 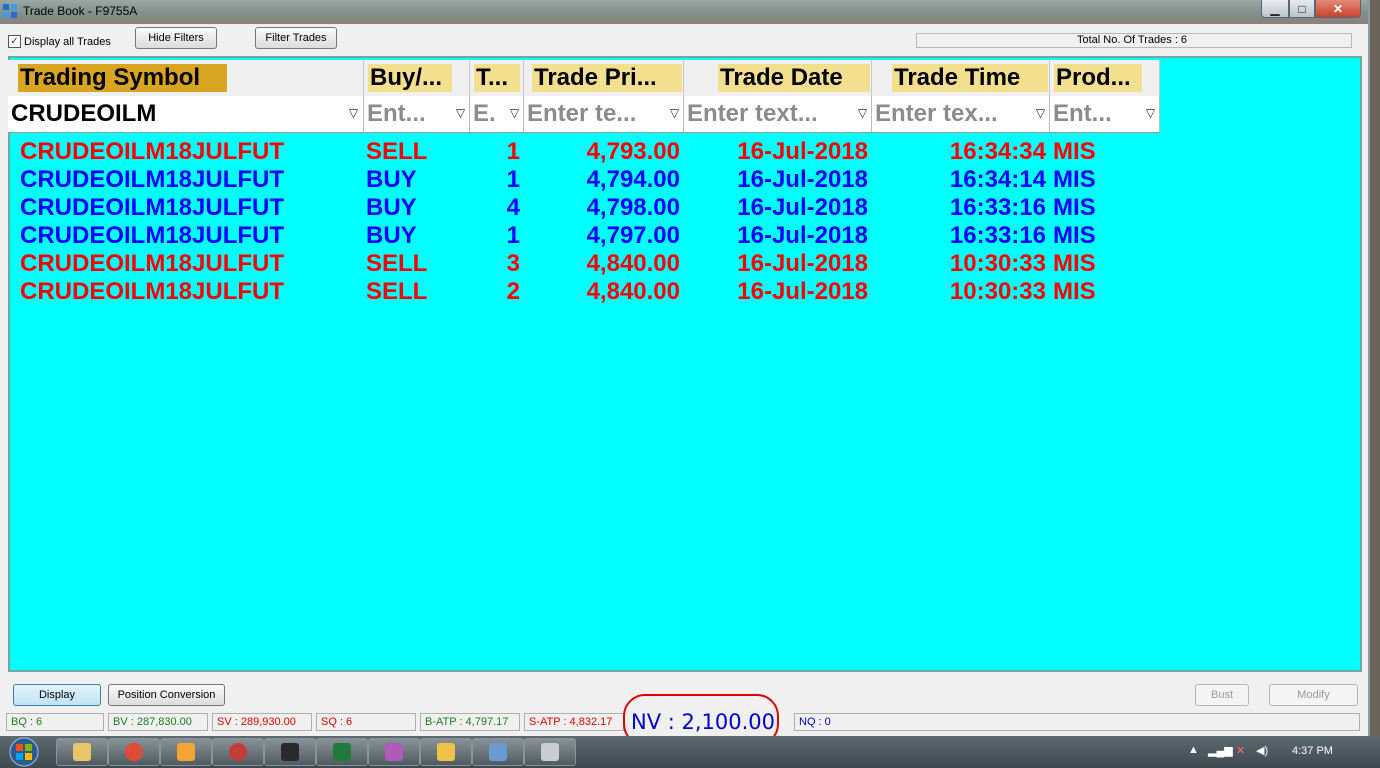 I want to click on display-all-trades-label: Display all Trades, so click(x=67, y=41).